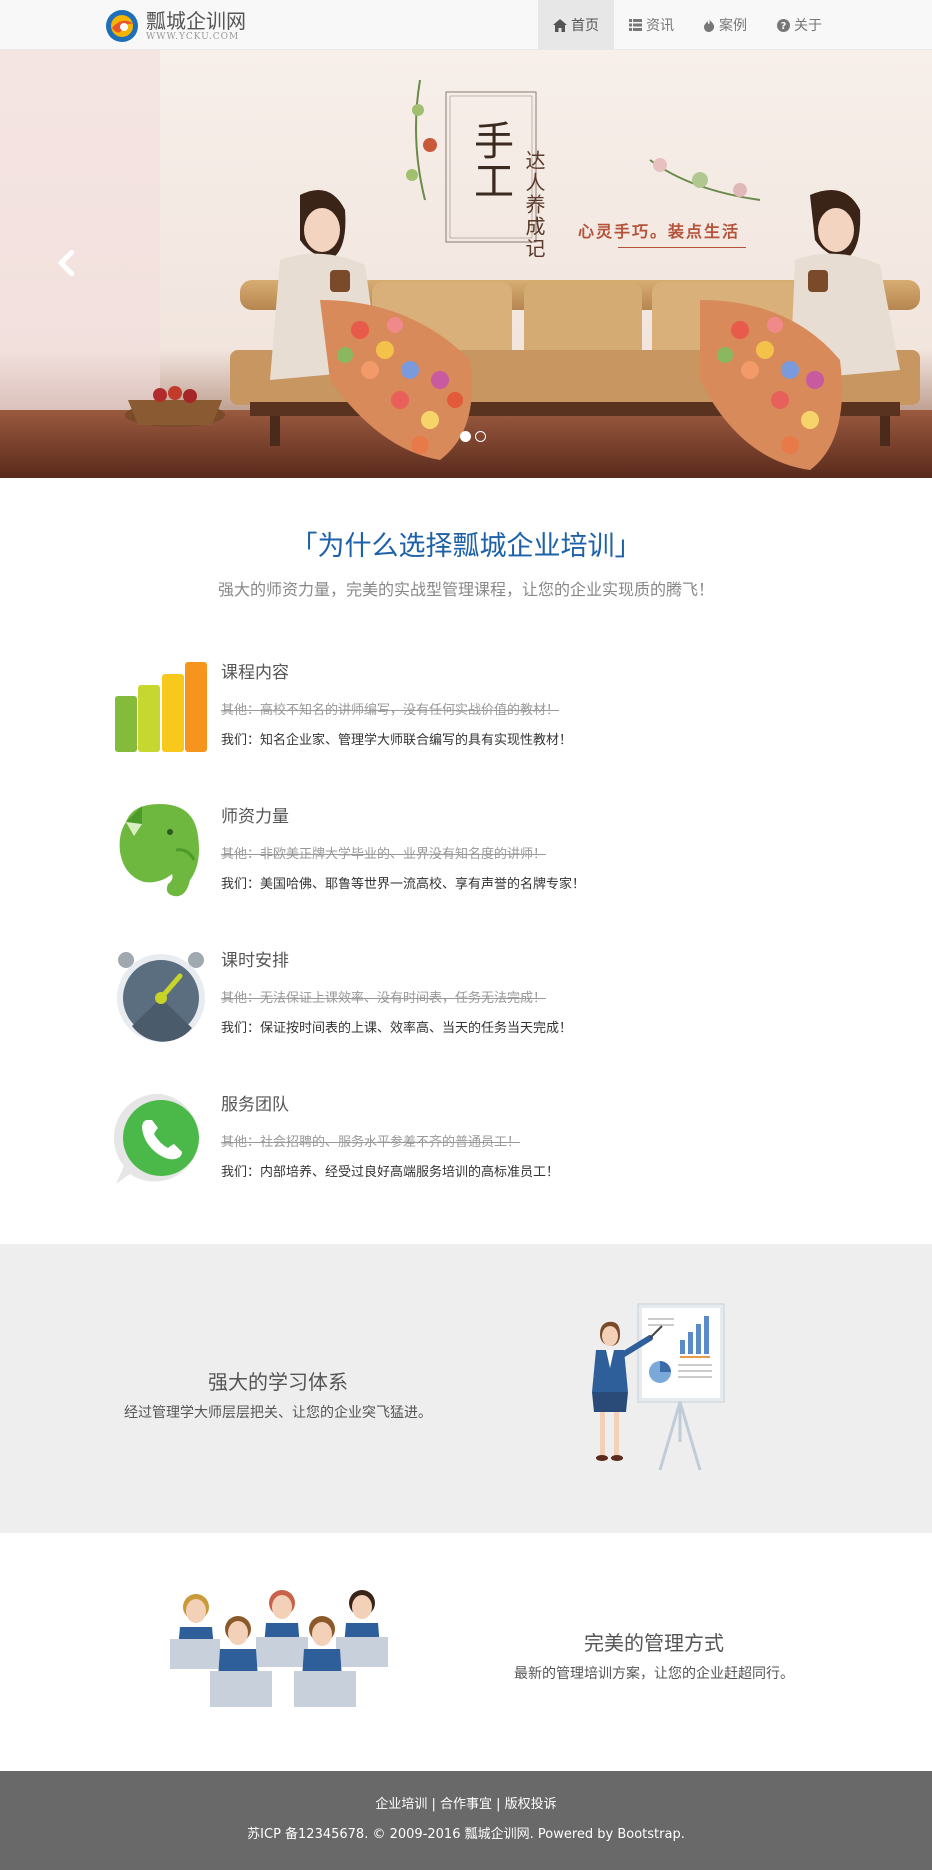  Describe the element at coordinates (654, 1674) in the screenshot. I see `management-text: 最新的管理培训方案，让您的企业赶超同行。` at that location.